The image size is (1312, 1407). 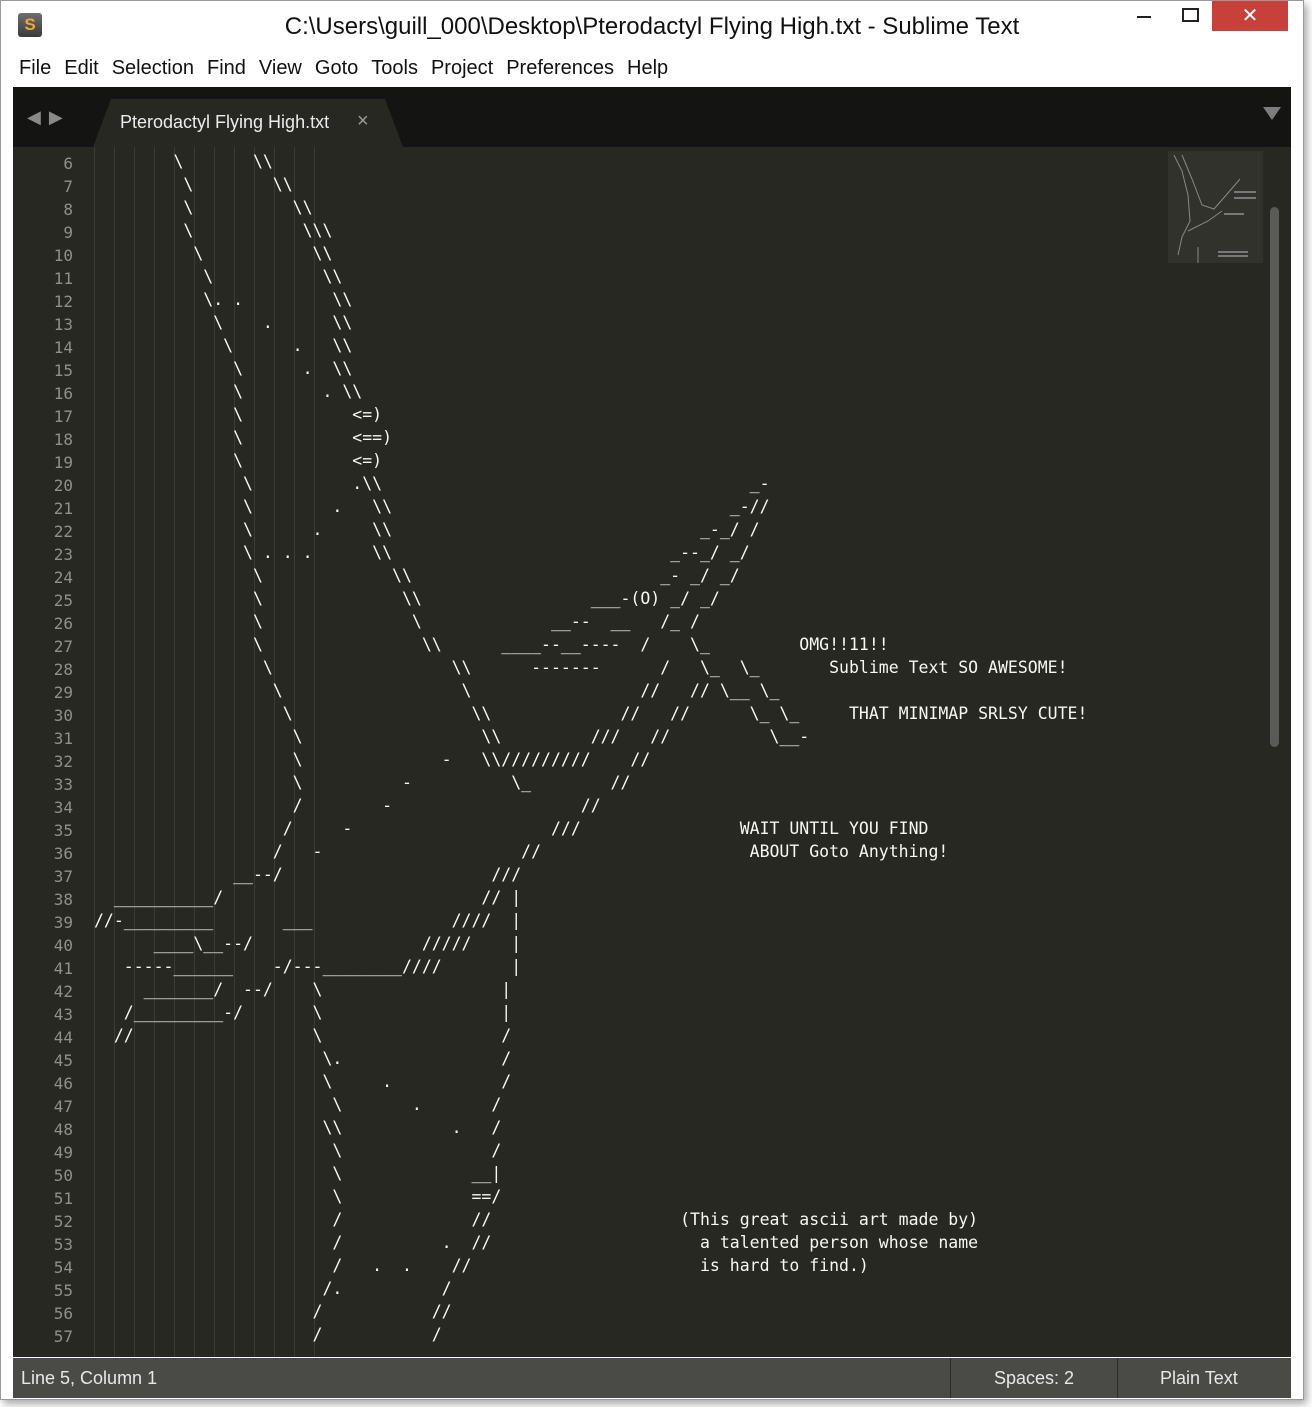 I want to click on code-line: \ <==), so click(x=243, y=439).